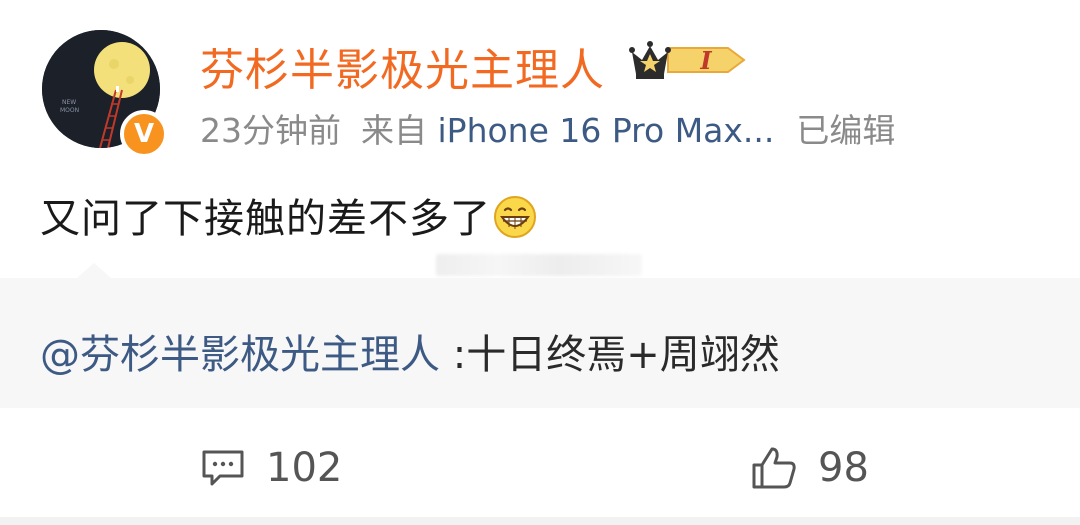 The height and width of the screenshot is (525, 1080). What do you see at coordinates (539, 265) in the screenshot?
I see `blurred-text-strip` at bounding box center [539, 265].